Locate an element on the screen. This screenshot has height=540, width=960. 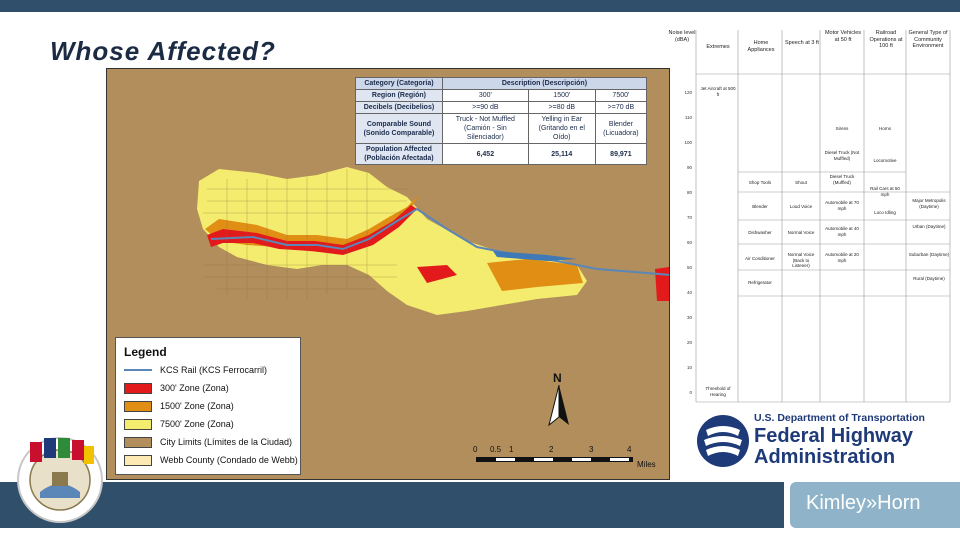
noise-entry: Automobile at 70 mph is located at coordinates (842, 205).